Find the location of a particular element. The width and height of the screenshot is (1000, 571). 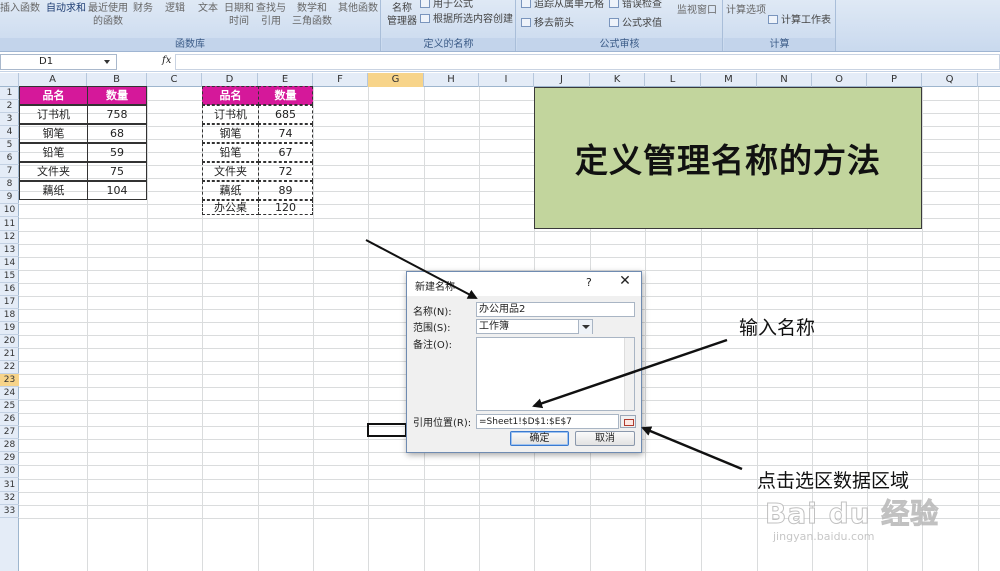

autosum-button: 自动求和 is located at coordinates (66, 8).